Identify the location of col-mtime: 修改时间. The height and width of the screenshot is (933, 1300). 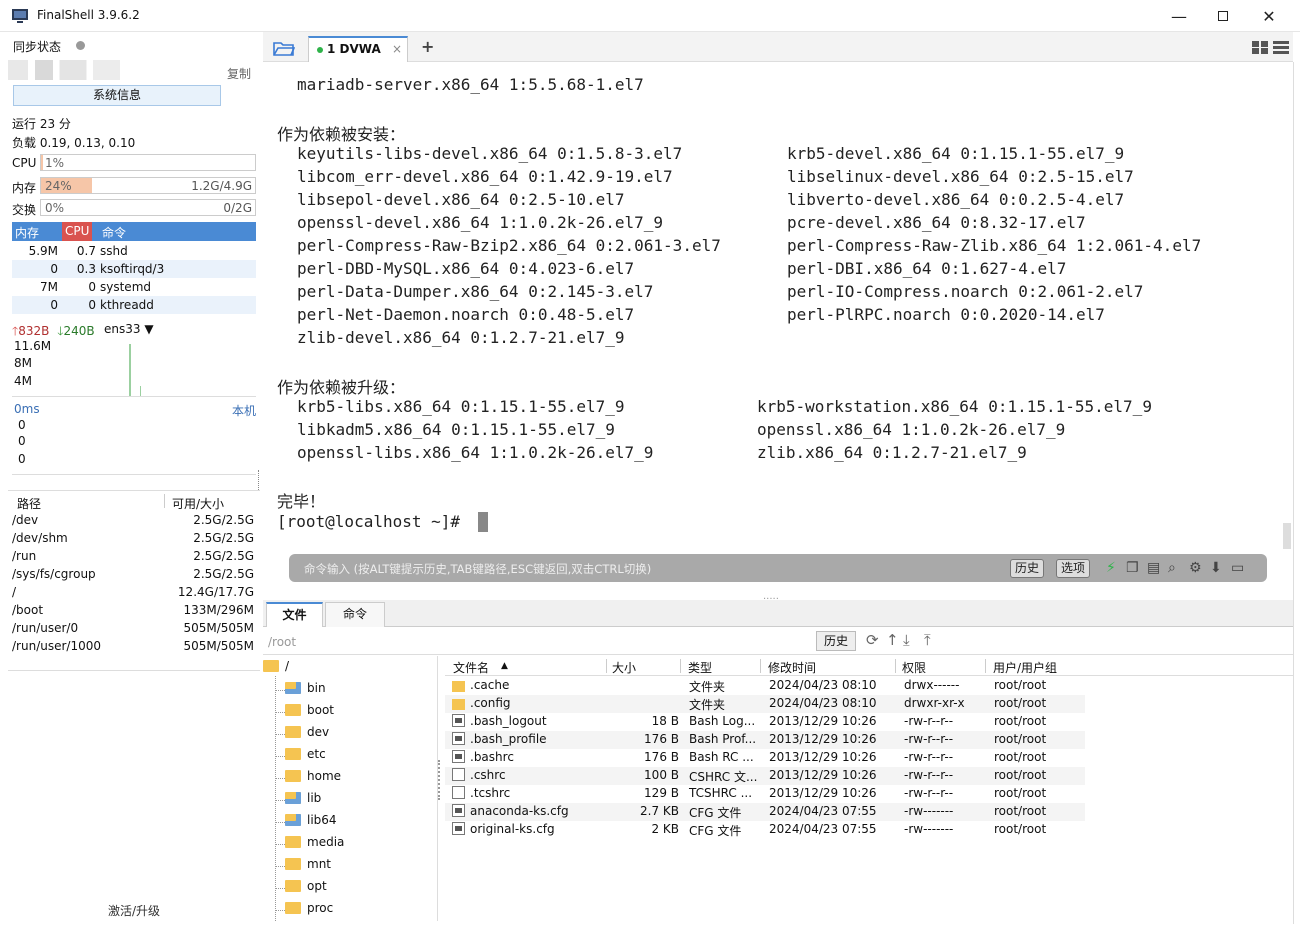
(792, 667).